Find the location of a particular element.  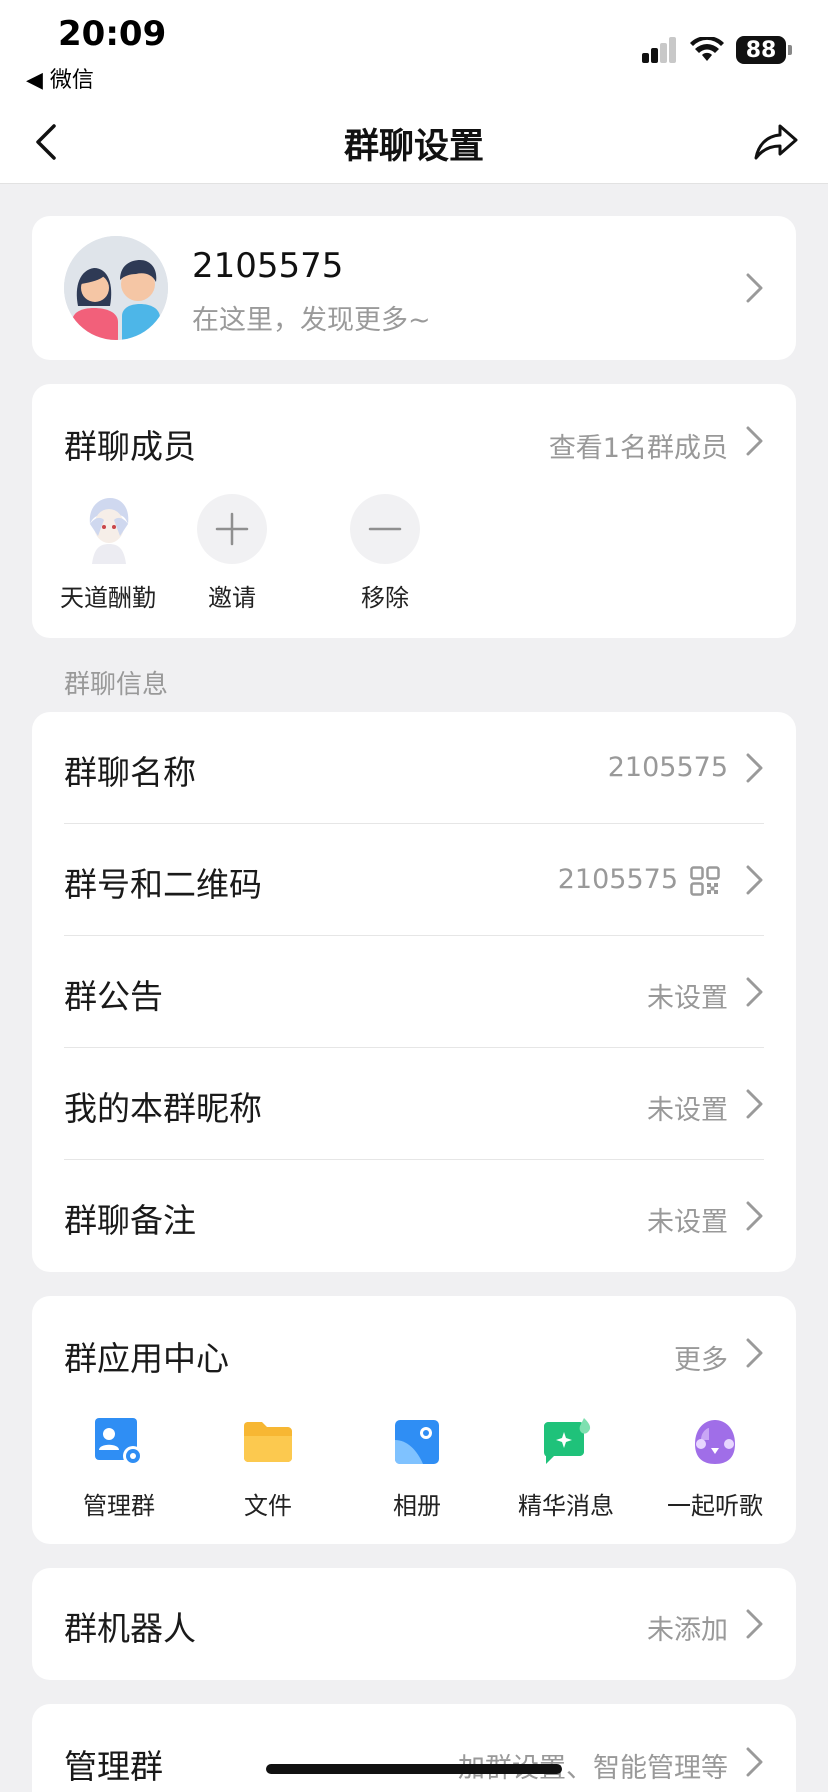

app-listen-together: 一起听歌 is located at coordinates (715, 1467).